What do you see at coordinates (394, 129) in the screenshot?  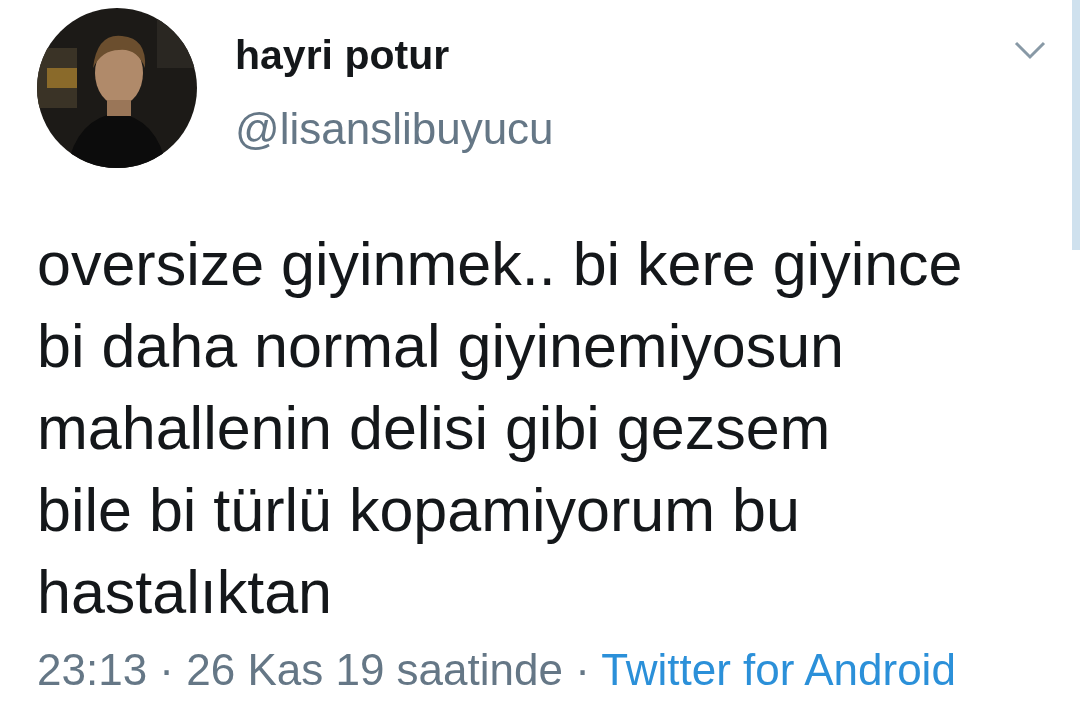 I see `user-handle: @lisanslibuyucu` at bounding box center [394, 129].